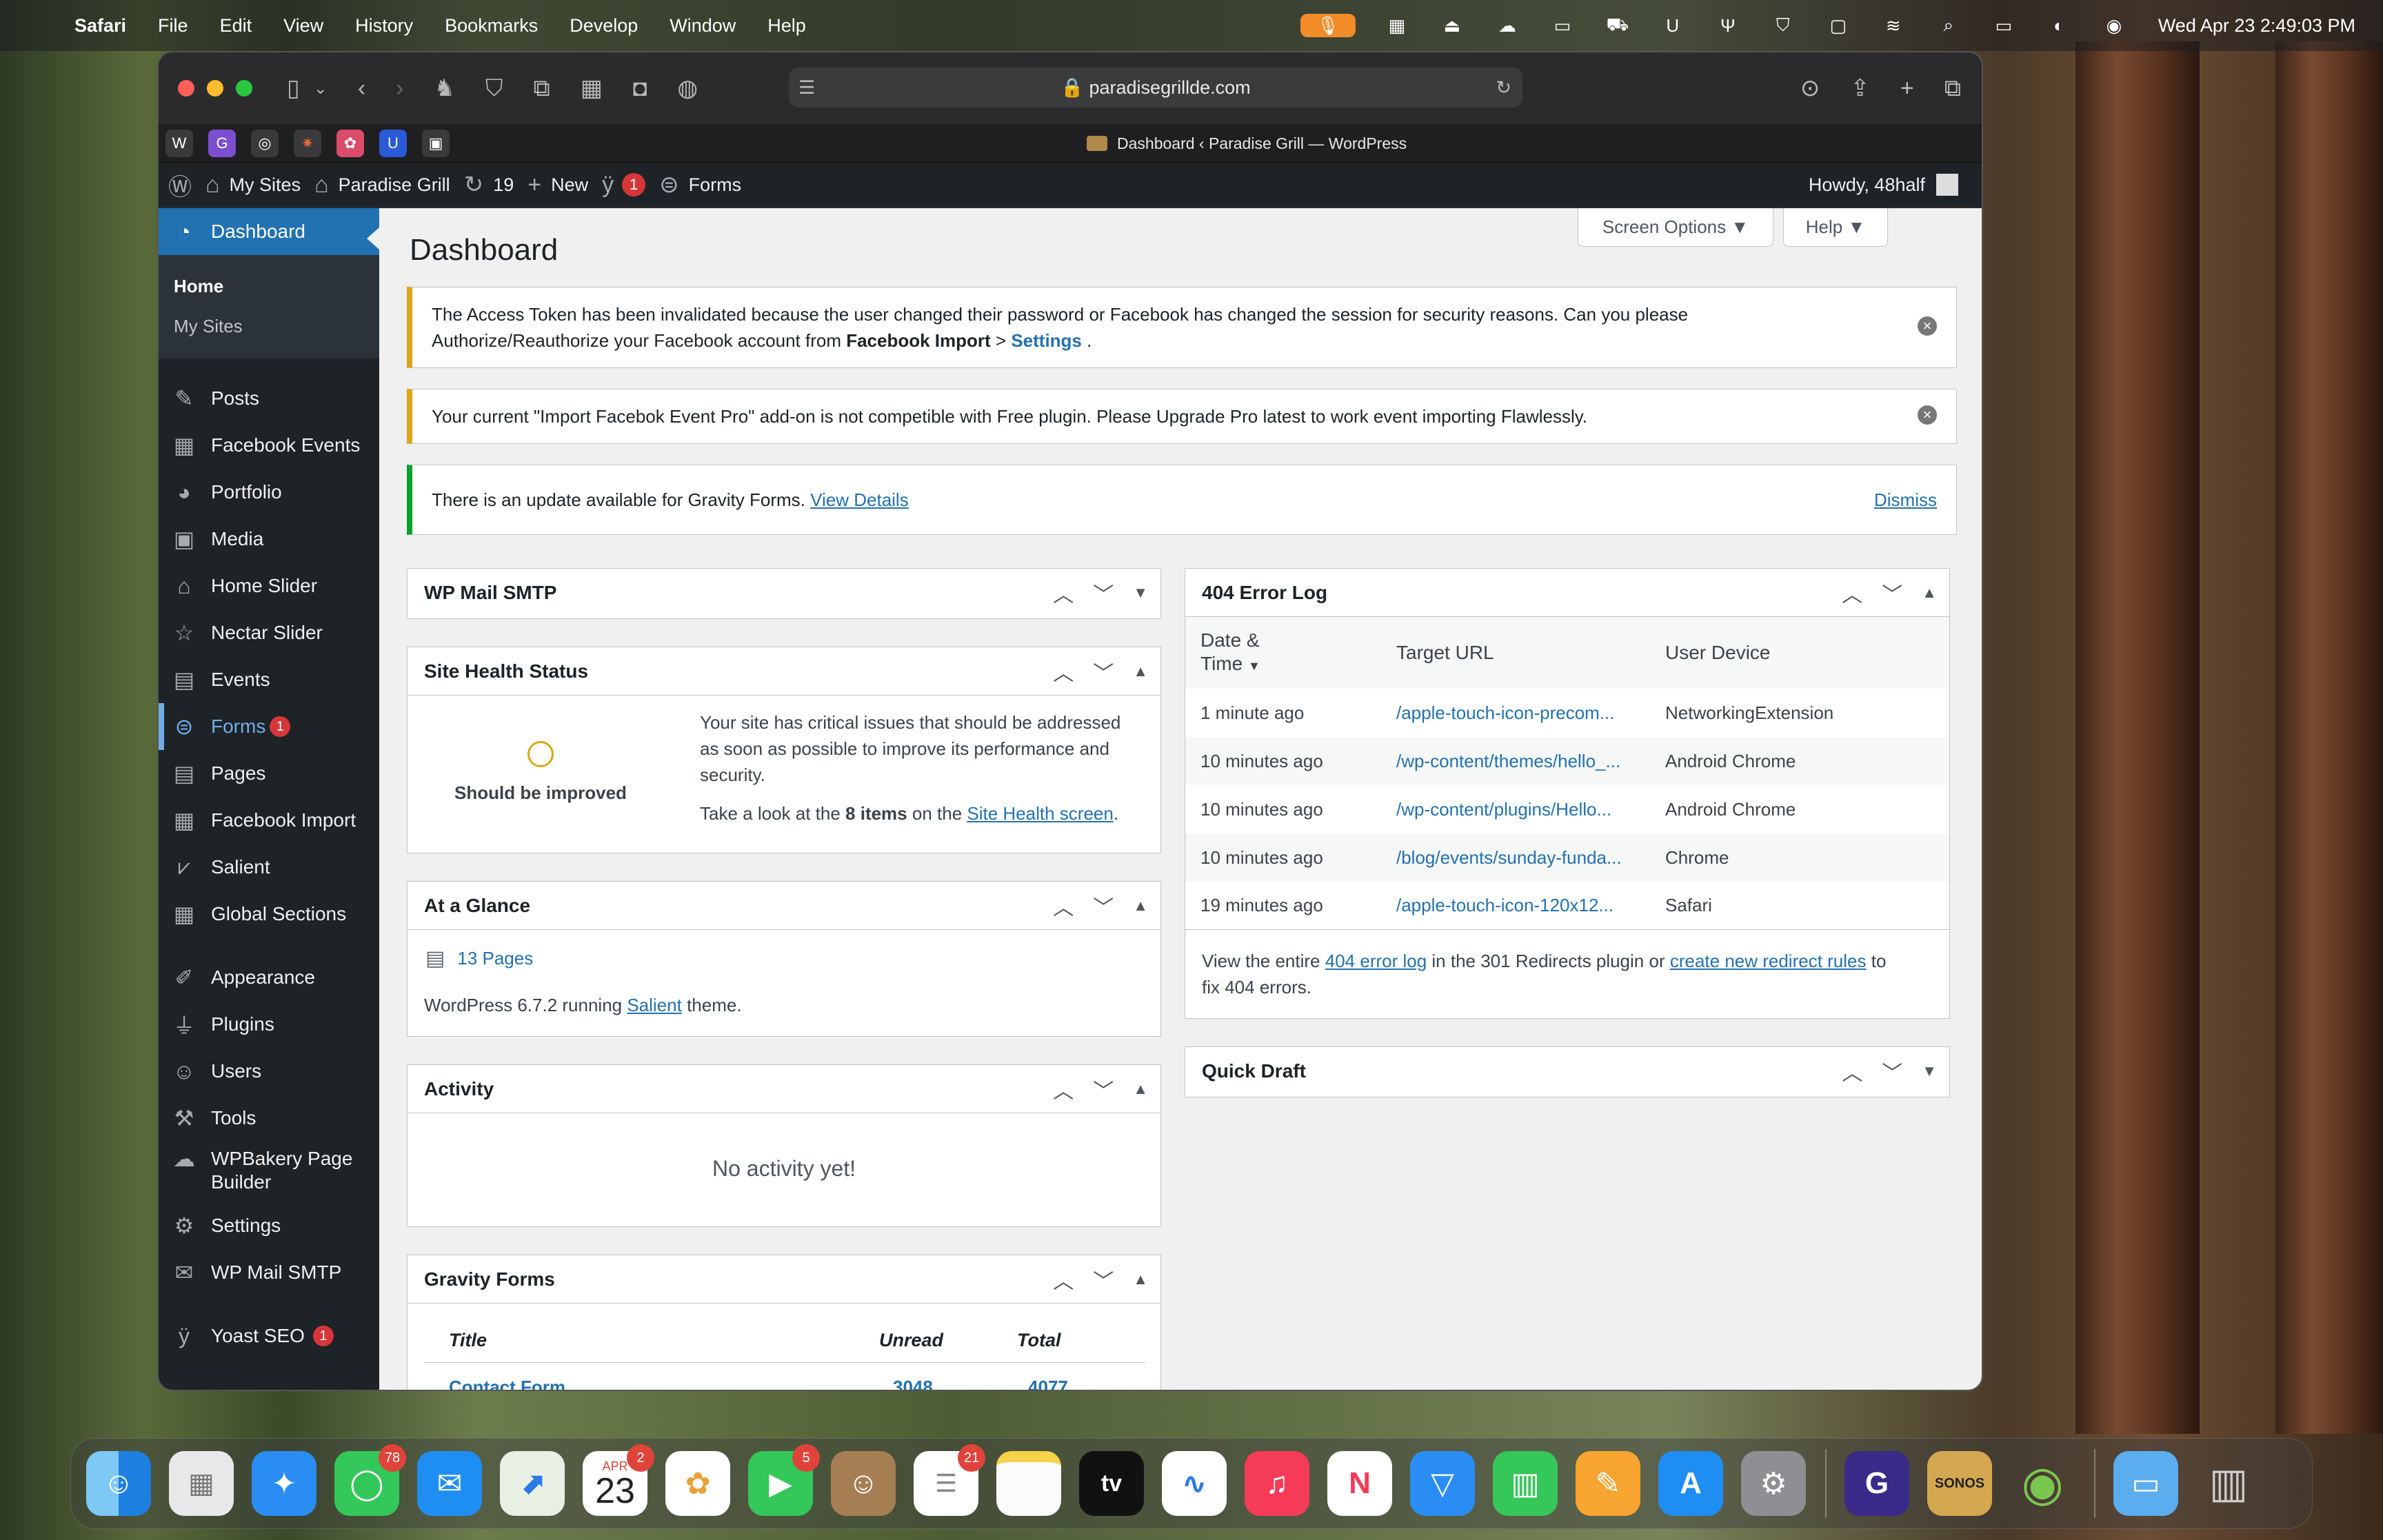 The image size is (2383, 1540). I want to click on zoom-window-button, so click(244, 88).